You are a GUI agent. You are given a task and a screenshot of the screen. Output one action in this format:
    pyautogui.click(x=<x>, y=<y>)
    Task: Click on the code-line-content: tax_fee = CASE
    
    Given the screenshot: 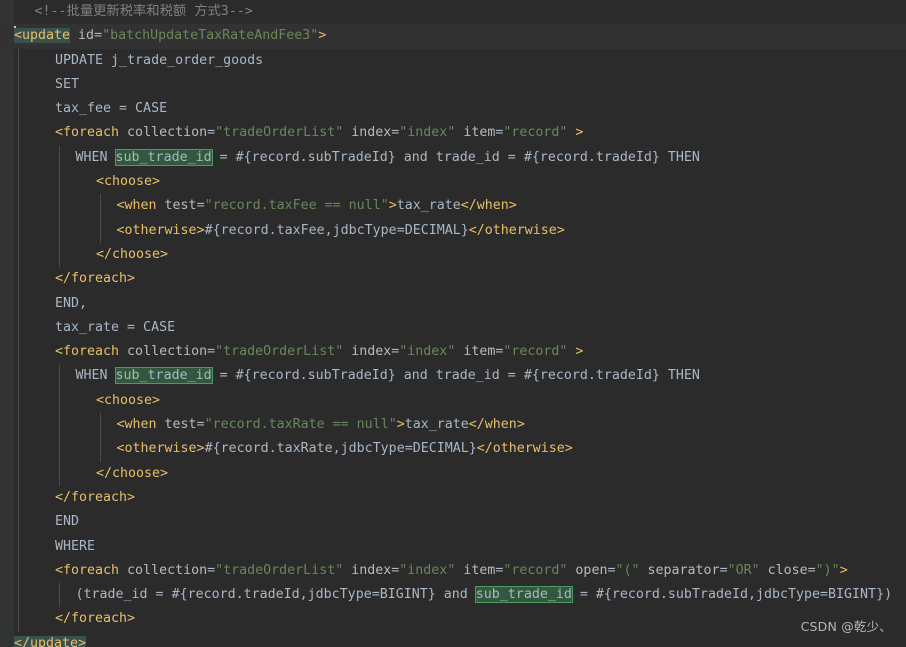 What is the action you would take?
    pyautogui.click(x=111, y=109)
    